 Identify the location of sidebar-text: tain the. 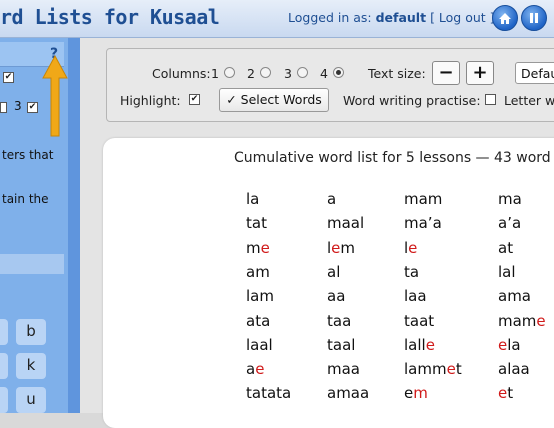
(25, 199).